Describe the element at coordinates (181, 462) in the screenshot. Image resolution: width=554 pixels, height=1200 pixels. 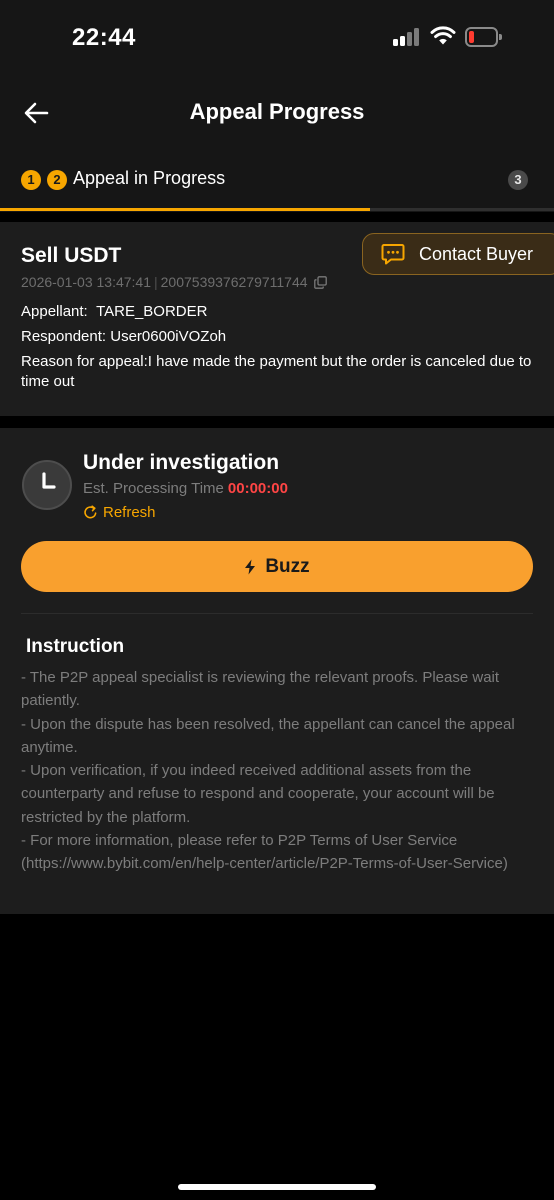
I see `status-title: Under investigation` at that location.